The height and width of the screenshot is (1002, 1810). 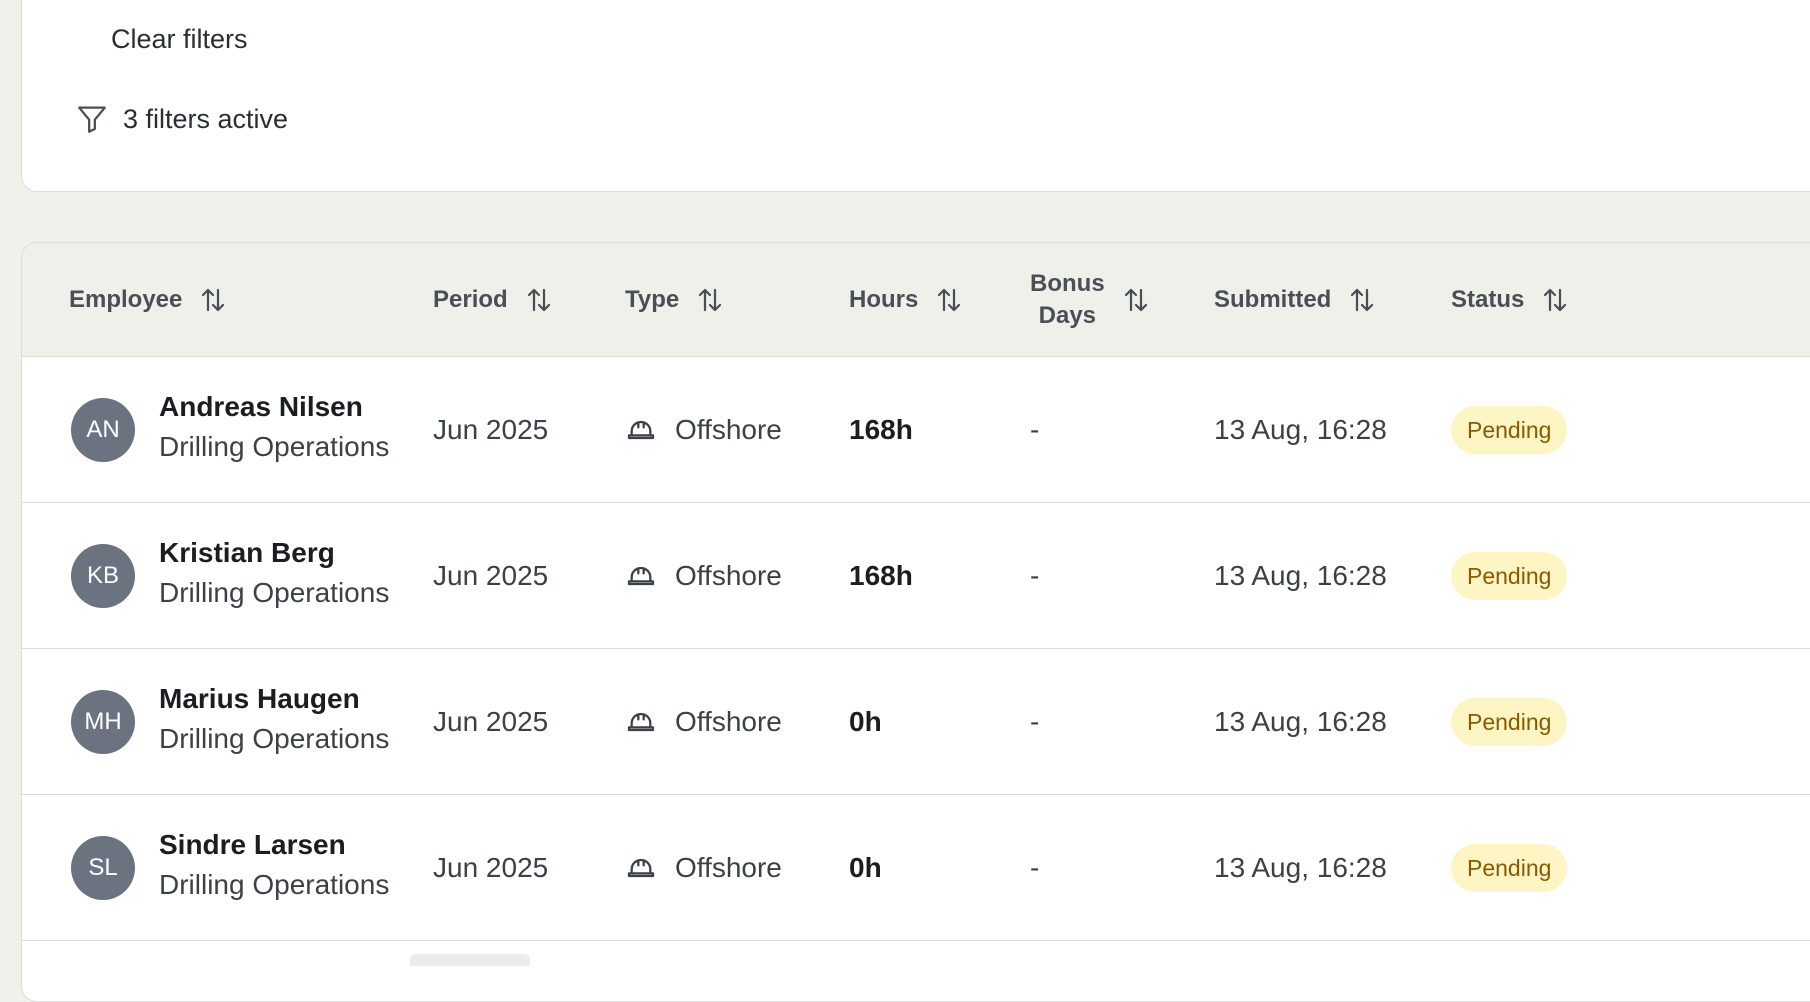 I want to click on column-header-label: Status, so click(x=1488, y=299).